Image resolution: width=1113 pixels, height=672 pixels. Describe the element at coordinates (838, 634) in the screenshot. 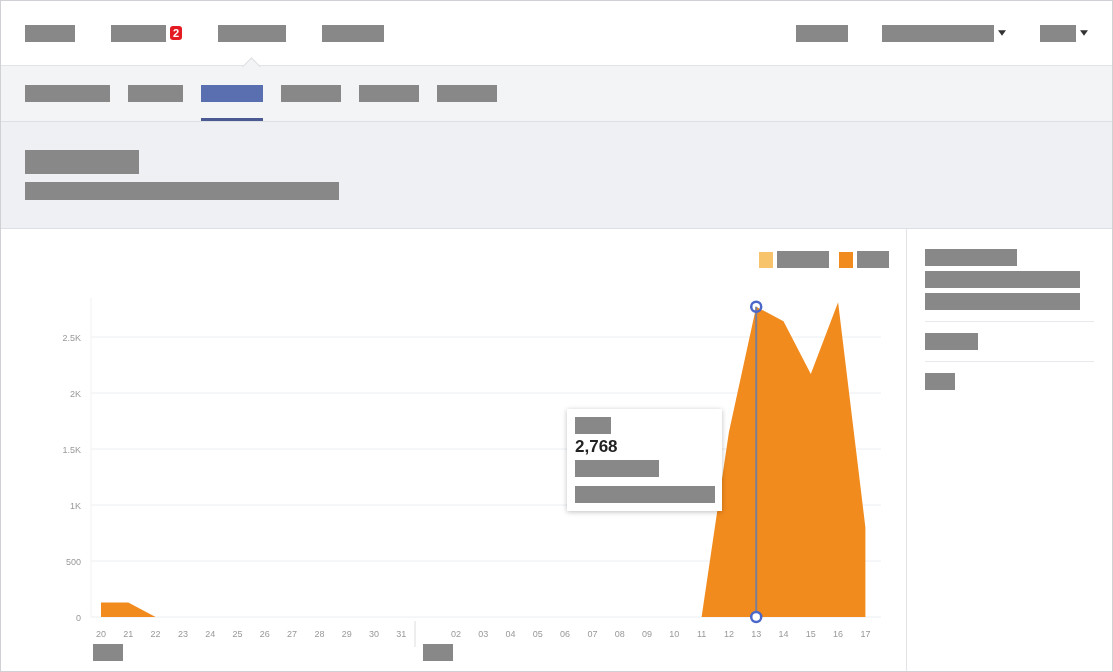

I see `x-axis-label: 16` at that location.